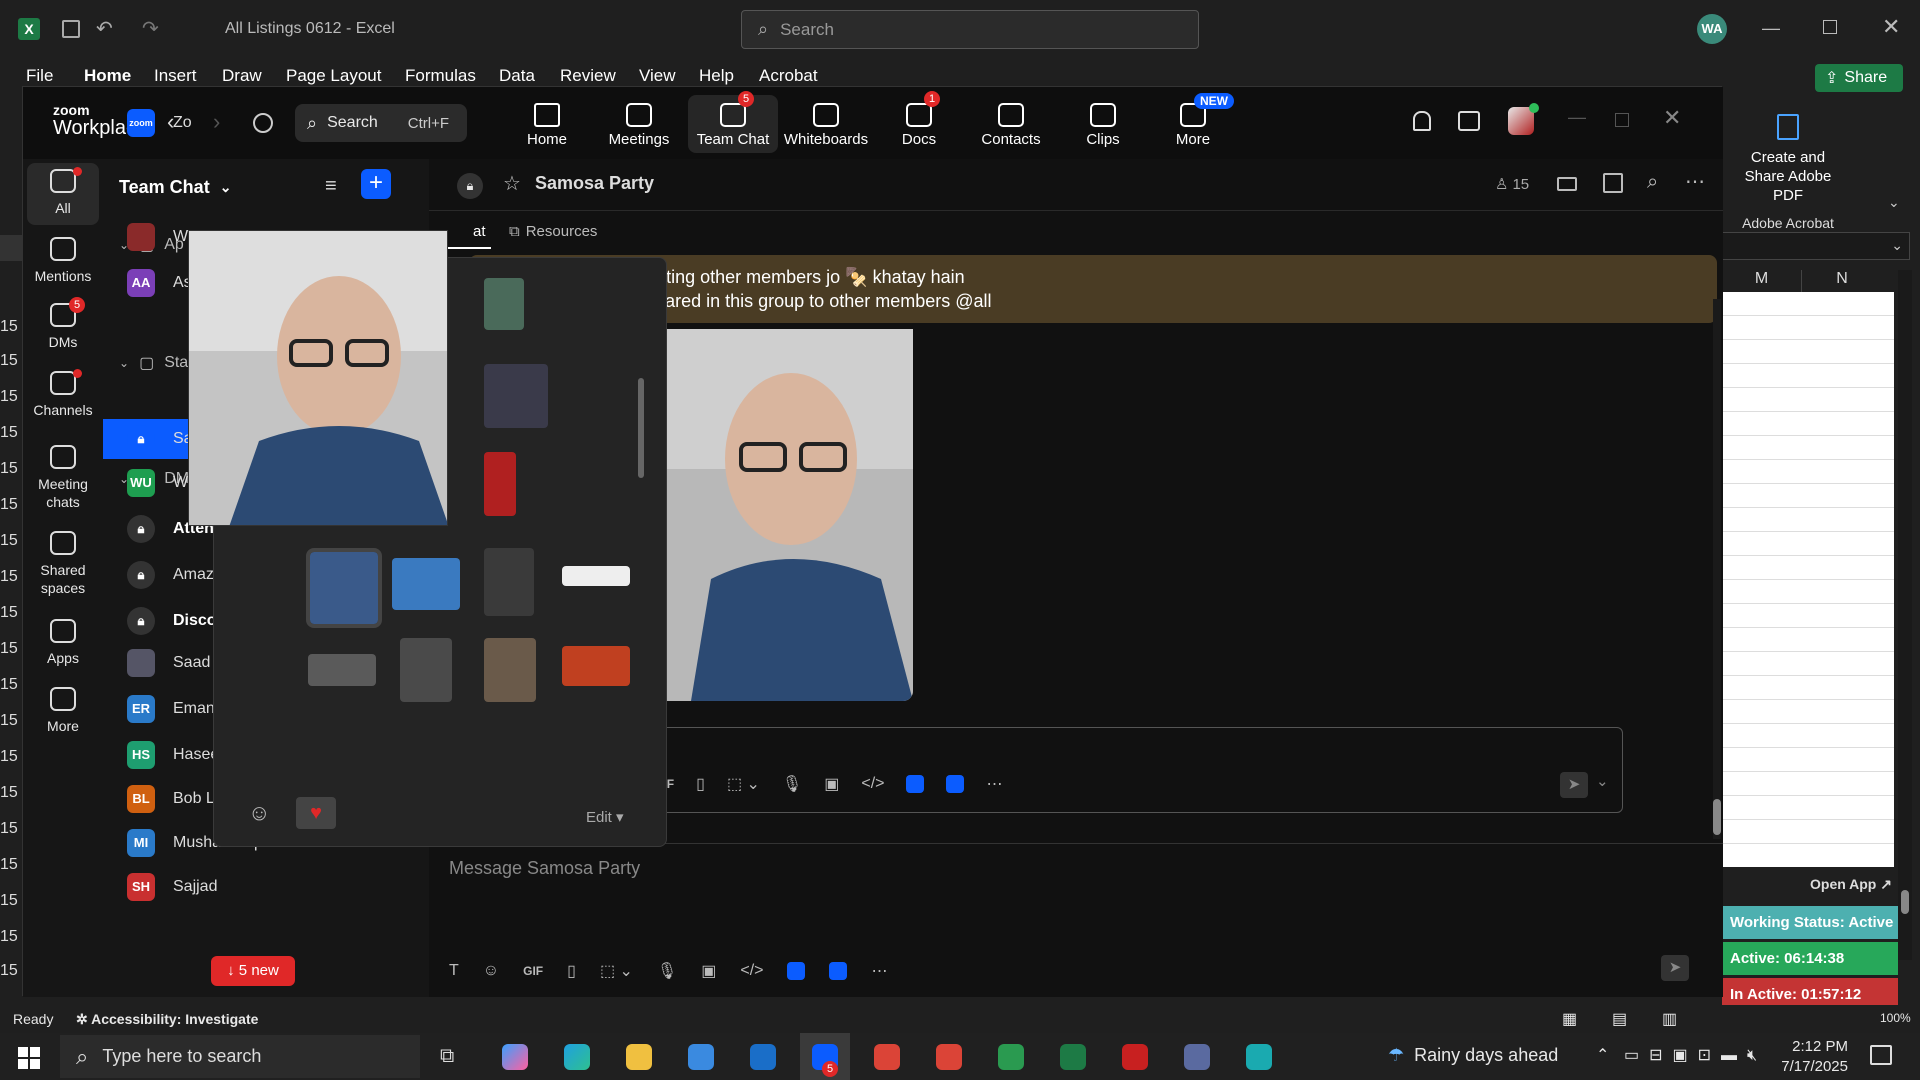 The width and height of the screenshot is (1920, 1080). Describe the element at coordinates (831, 784) in the screenshot. I see `video-message-icon: ▣` at that location.